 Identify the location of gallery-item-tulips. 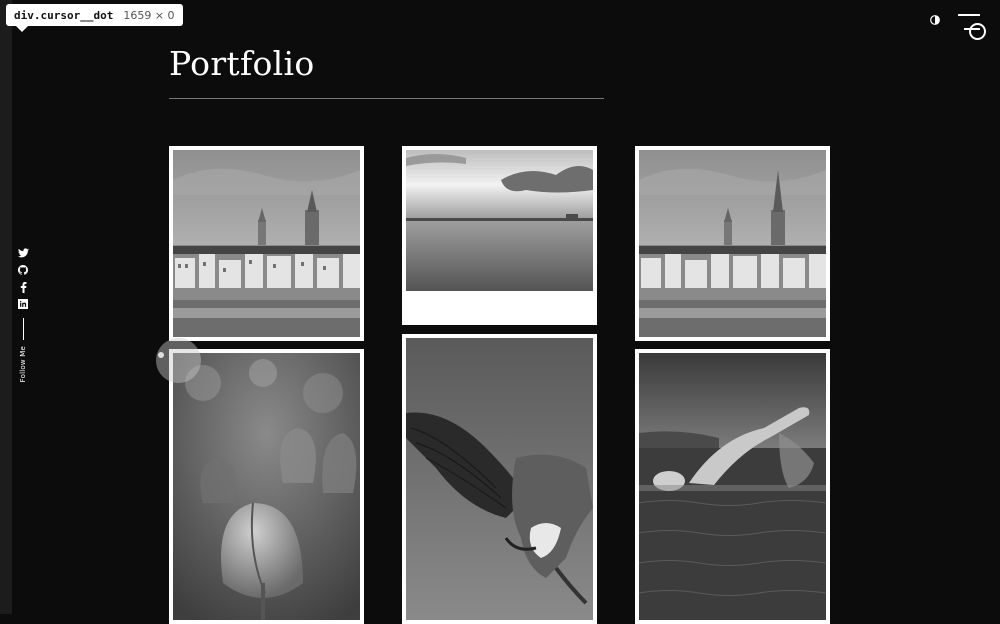
(266, 486).